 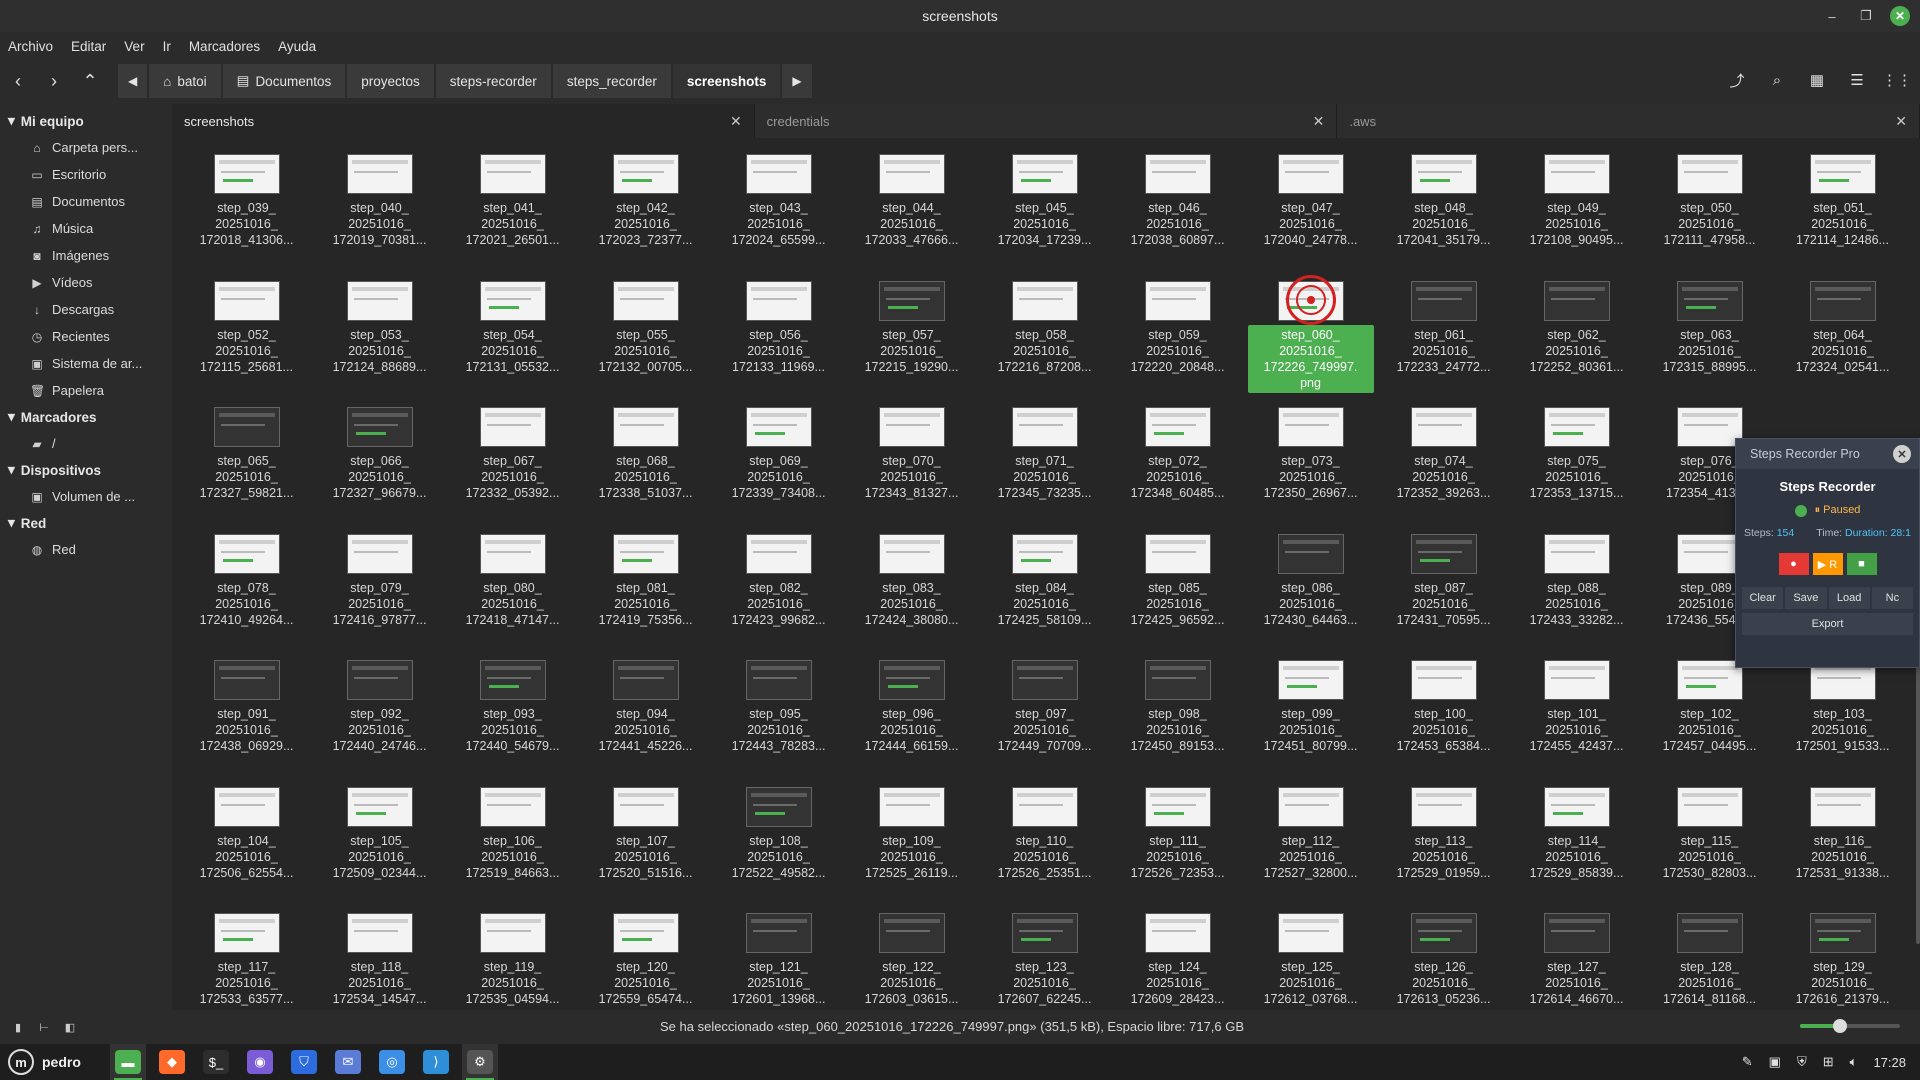 What do you see at coordinates (260, 1062) in the screenshot?
I see `taskbar-app: ◉` at bounding box center [260, 1062].